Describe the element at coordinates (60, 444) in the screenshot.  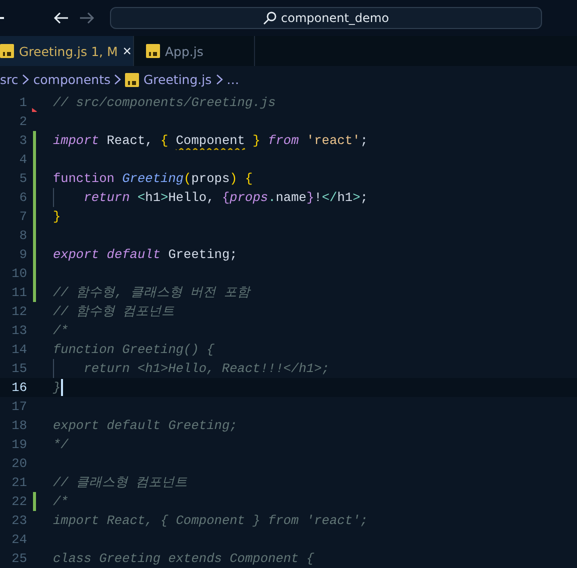
I see `code-line: */` at that location.